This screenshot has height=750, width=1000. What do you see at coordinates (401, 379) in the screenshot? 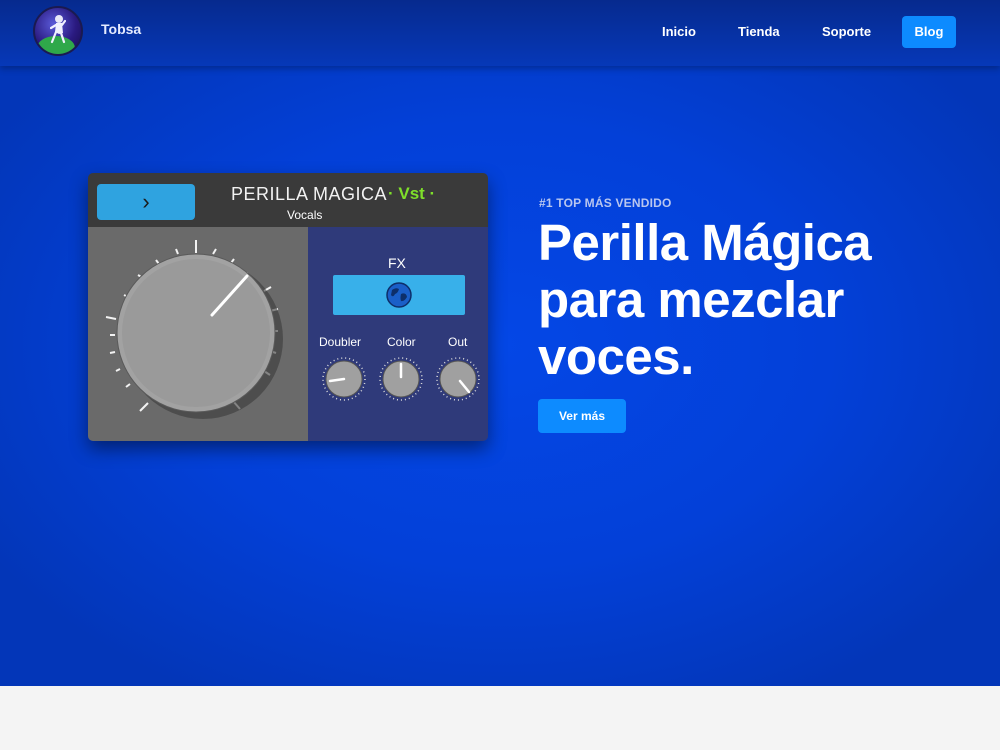
I see `color-knob` at bounding box center [401, 379].